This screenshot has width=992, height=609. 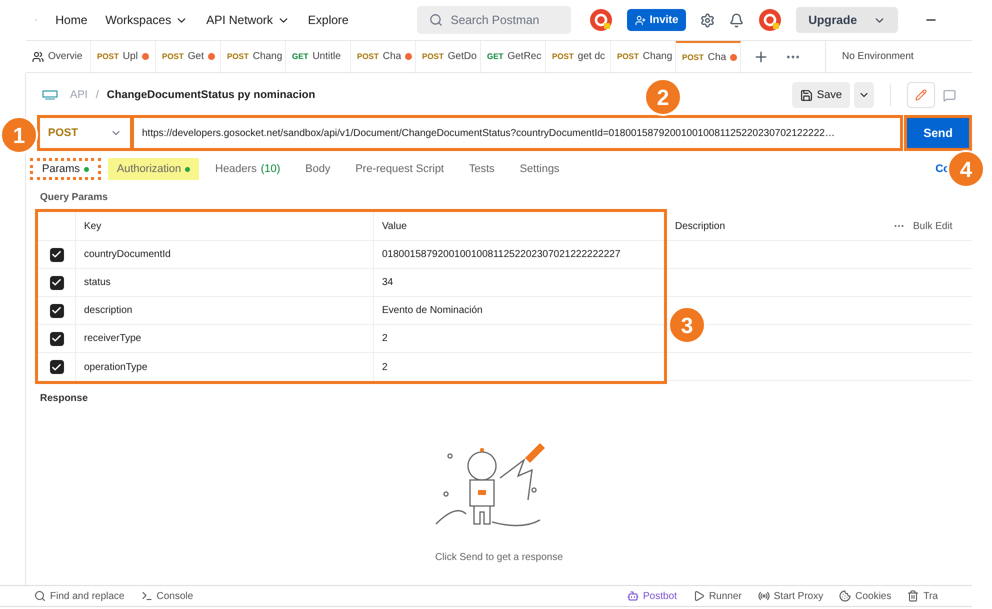 I want to click on callout-badge: 1, so click(x=19, y=135).